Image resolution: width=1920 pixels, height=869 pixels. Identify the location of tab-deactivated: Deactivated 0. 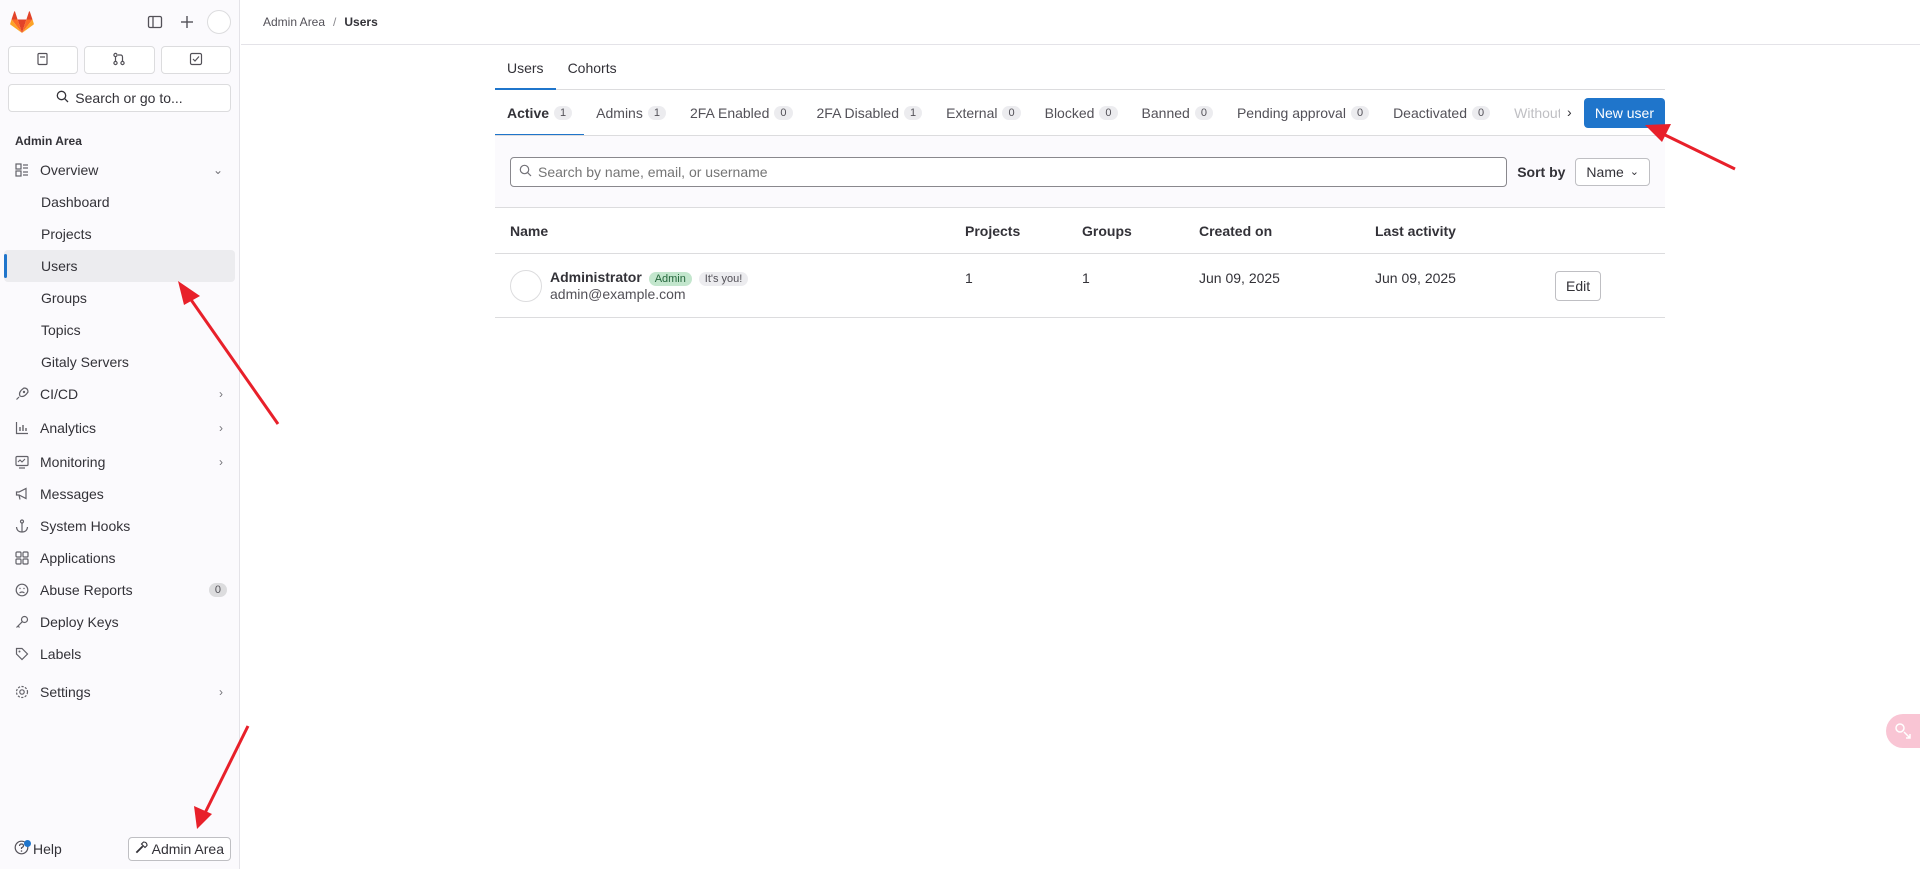
(1441, 112).